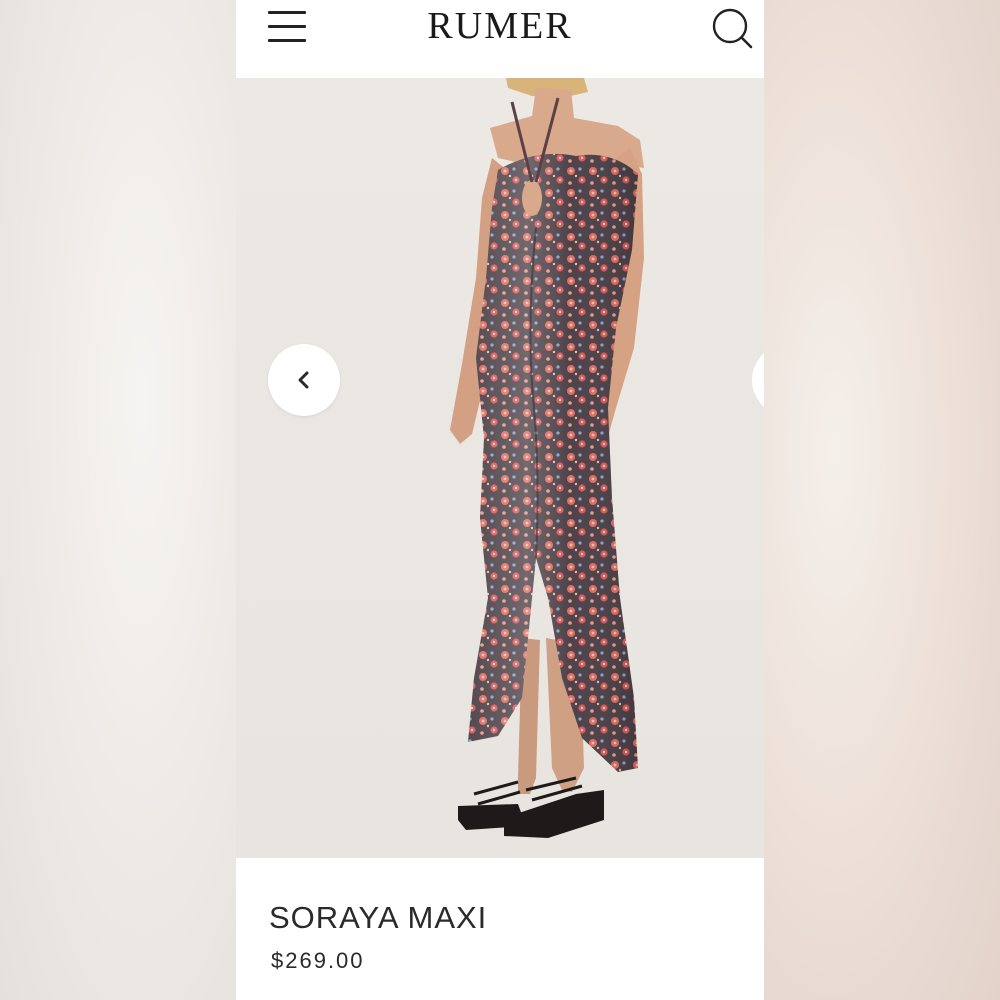 This screenshot has width=1000, height=1000. Describe the element at coordinates (500, 929) in the screenshot. I see `product-info: SORAYA MAXI $269.00` at that location.